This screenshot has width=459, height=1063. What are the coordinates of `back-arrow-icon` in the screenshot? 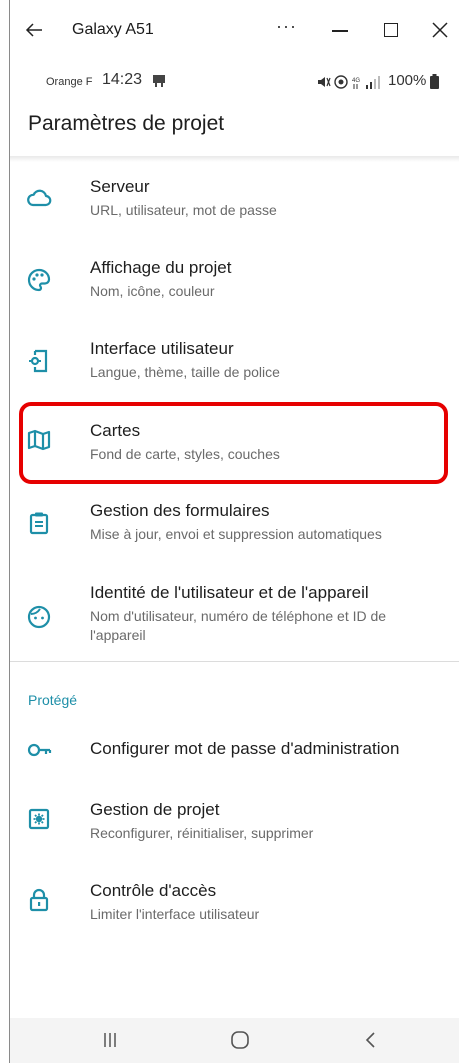 It's located at (34, 30).